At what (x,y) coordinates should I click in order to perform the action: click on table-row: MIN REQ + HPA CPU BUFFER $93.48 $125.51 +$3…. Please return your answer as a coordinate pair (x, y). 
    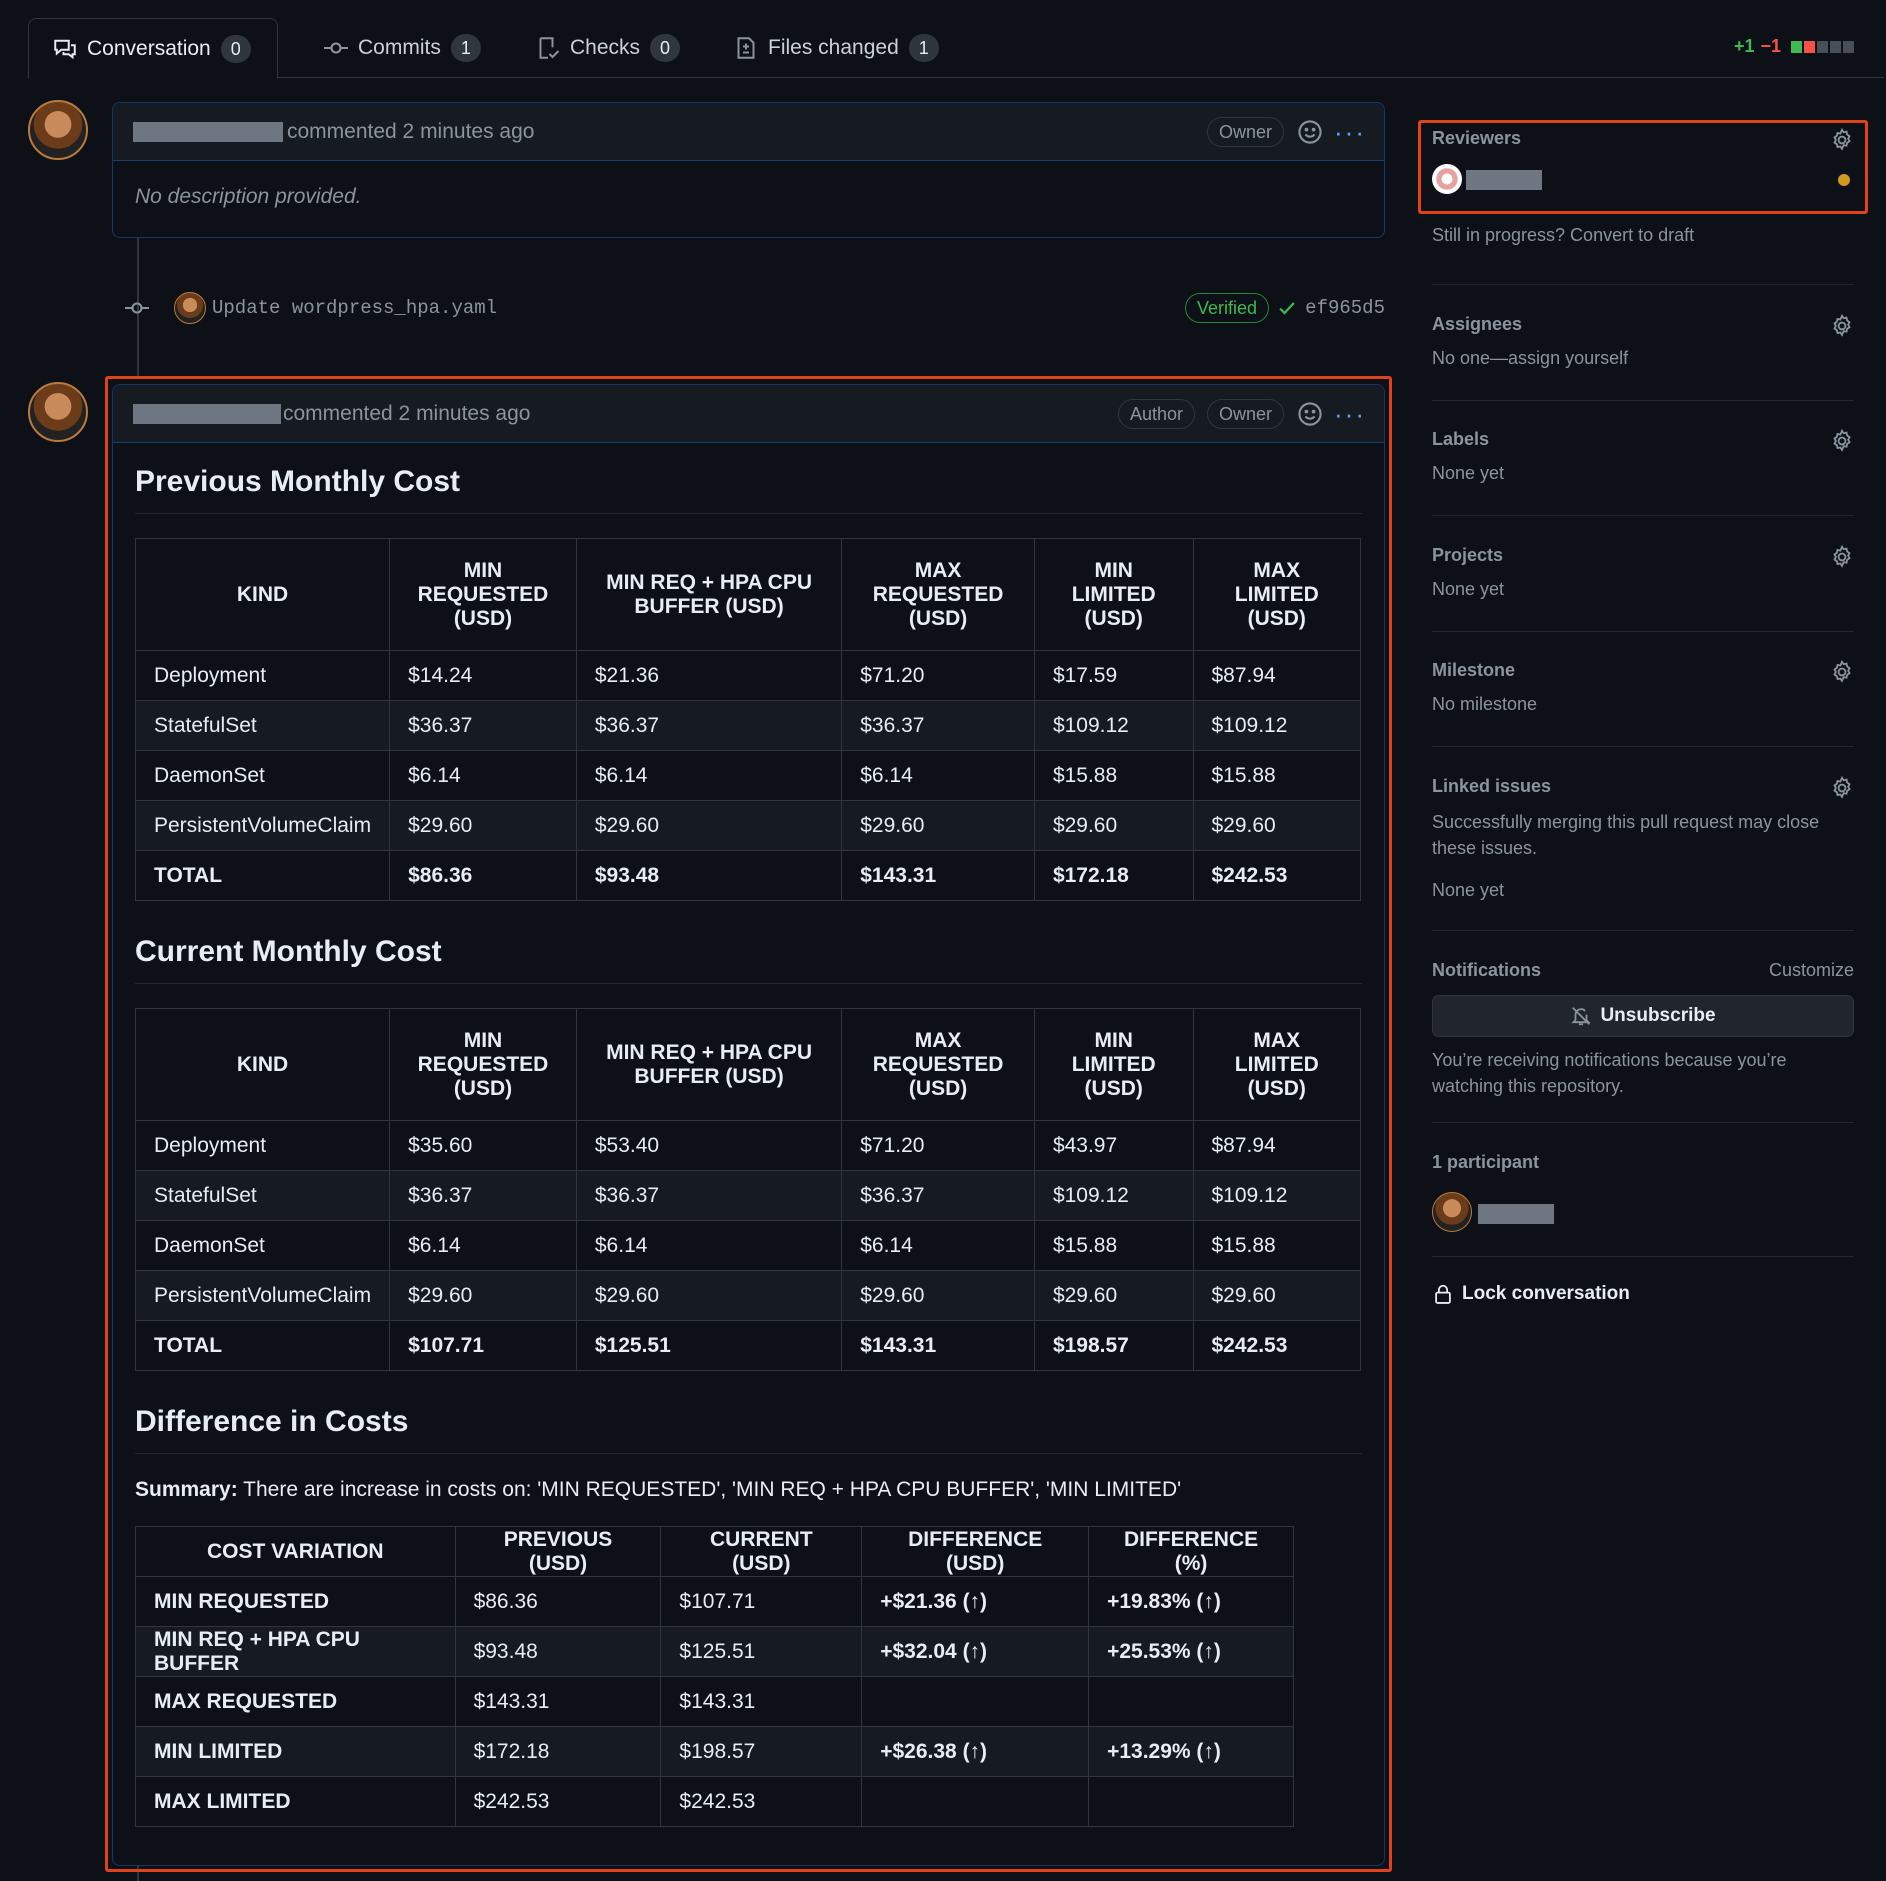
    Looking at the image, I should click on (714, 1651).